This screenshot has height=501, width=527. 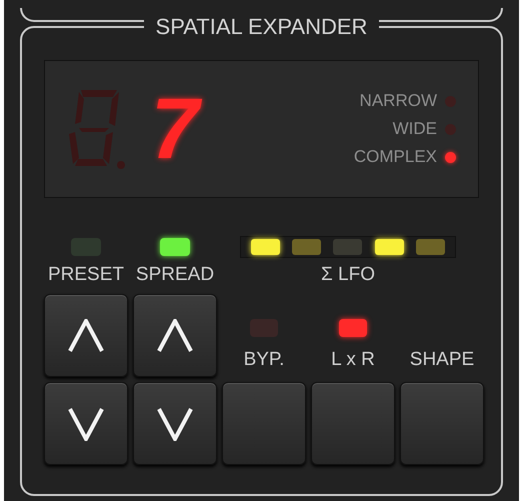 I want to click on switch-label: BYP., so click(x=264, y=360).